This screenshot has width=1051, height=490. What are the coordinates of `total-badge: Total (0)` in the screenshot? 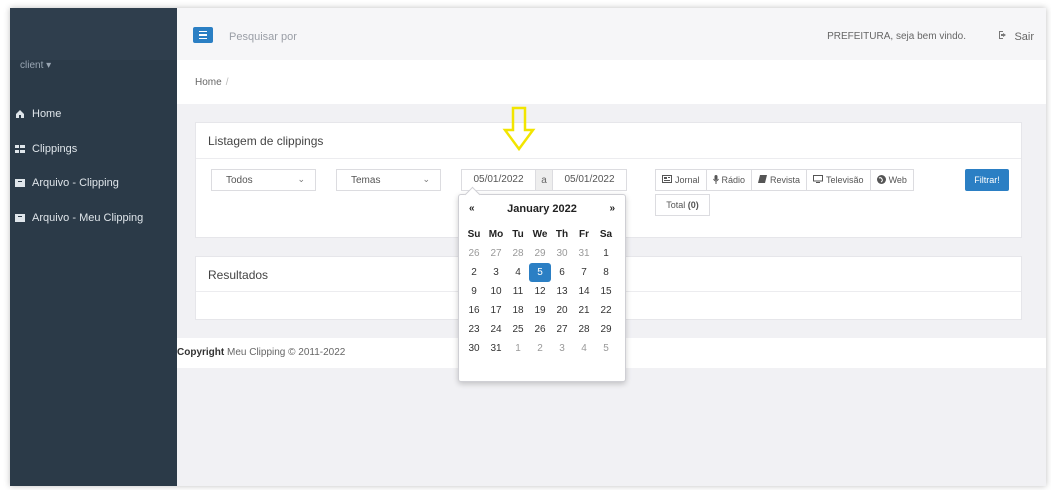 It's located at (682, 205).